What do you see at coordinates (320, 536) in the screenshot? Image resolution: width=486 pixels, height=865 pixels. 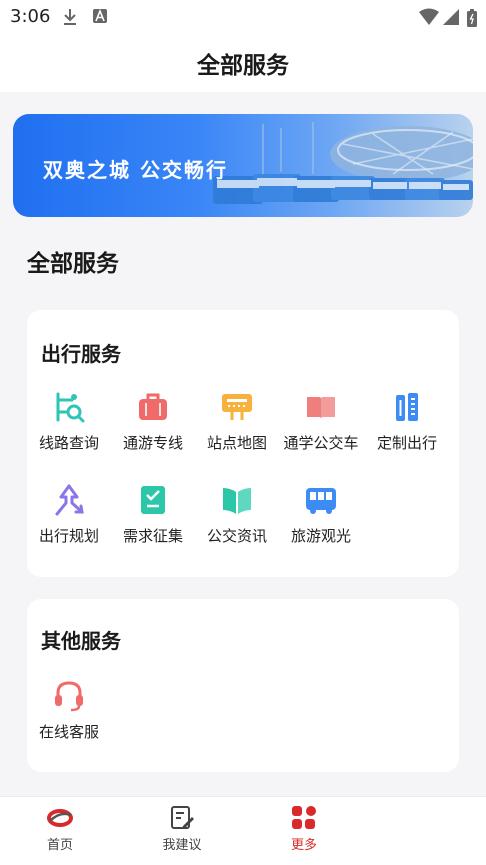 I see `service-label: 旅游观光` at bounding box center [320, 536].